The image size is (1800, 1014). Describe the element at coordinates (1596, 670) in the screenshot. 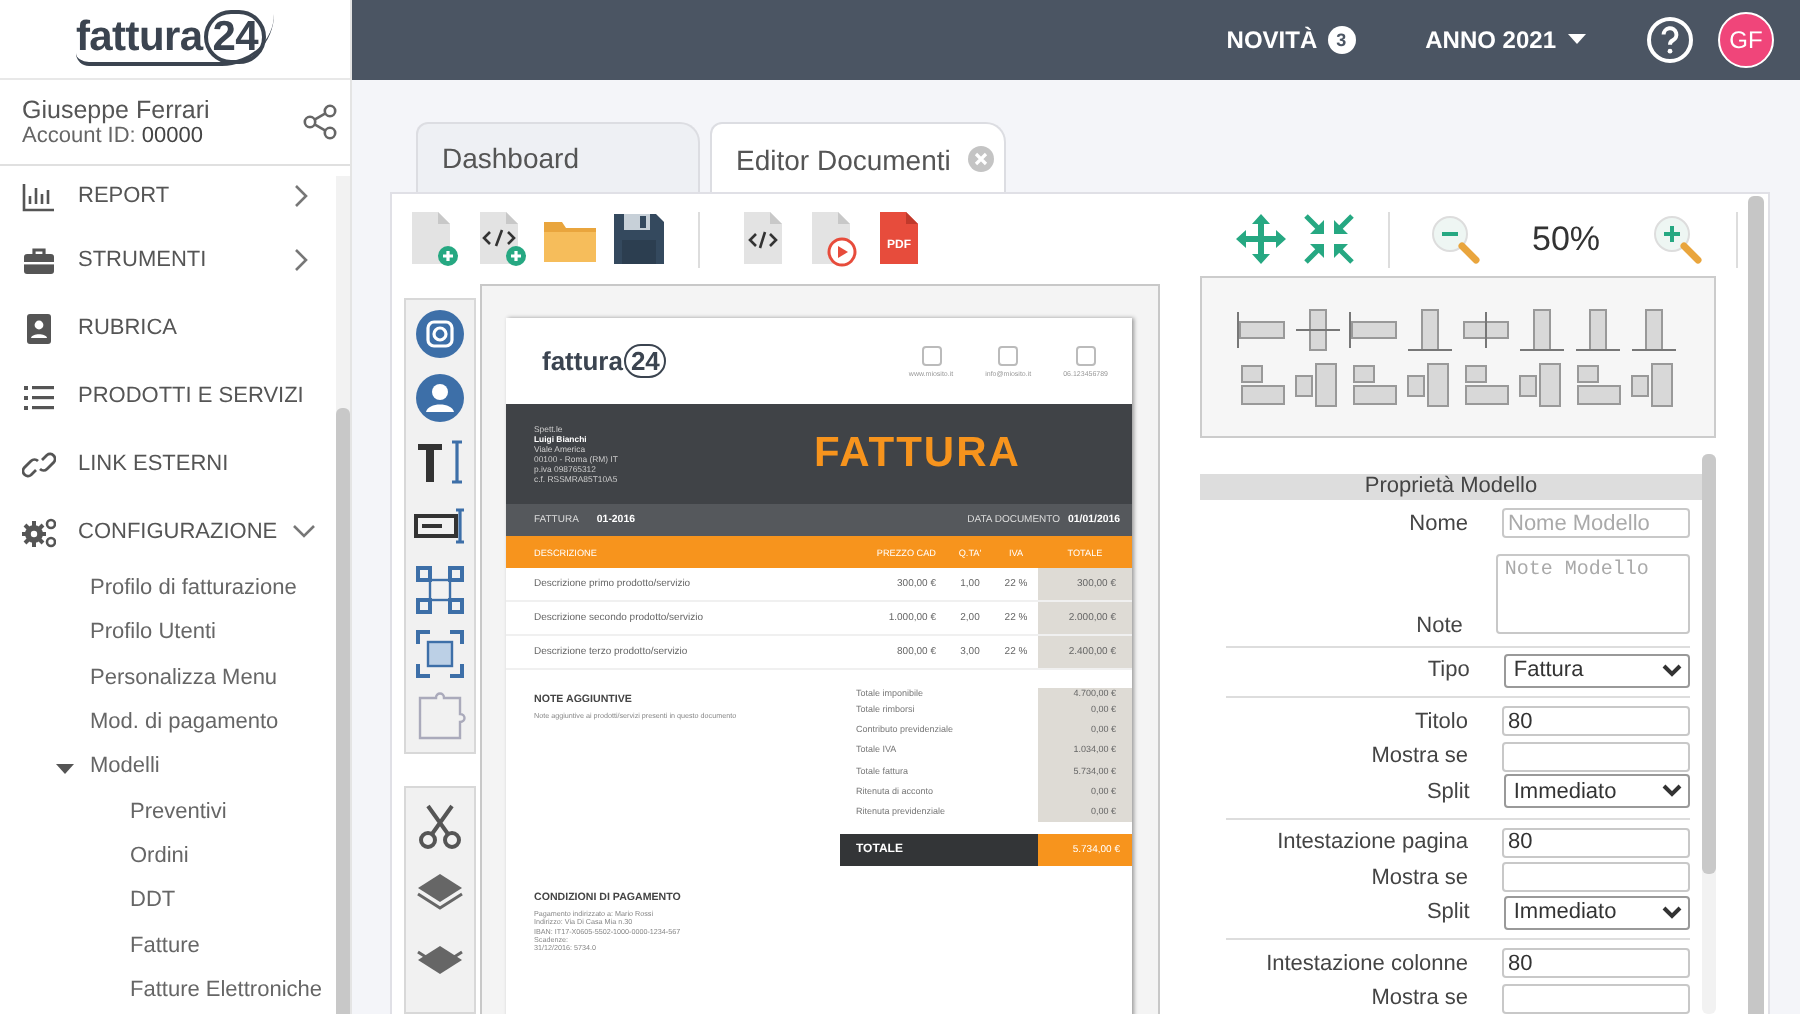

I see `dropdown: Fattura` at that location.